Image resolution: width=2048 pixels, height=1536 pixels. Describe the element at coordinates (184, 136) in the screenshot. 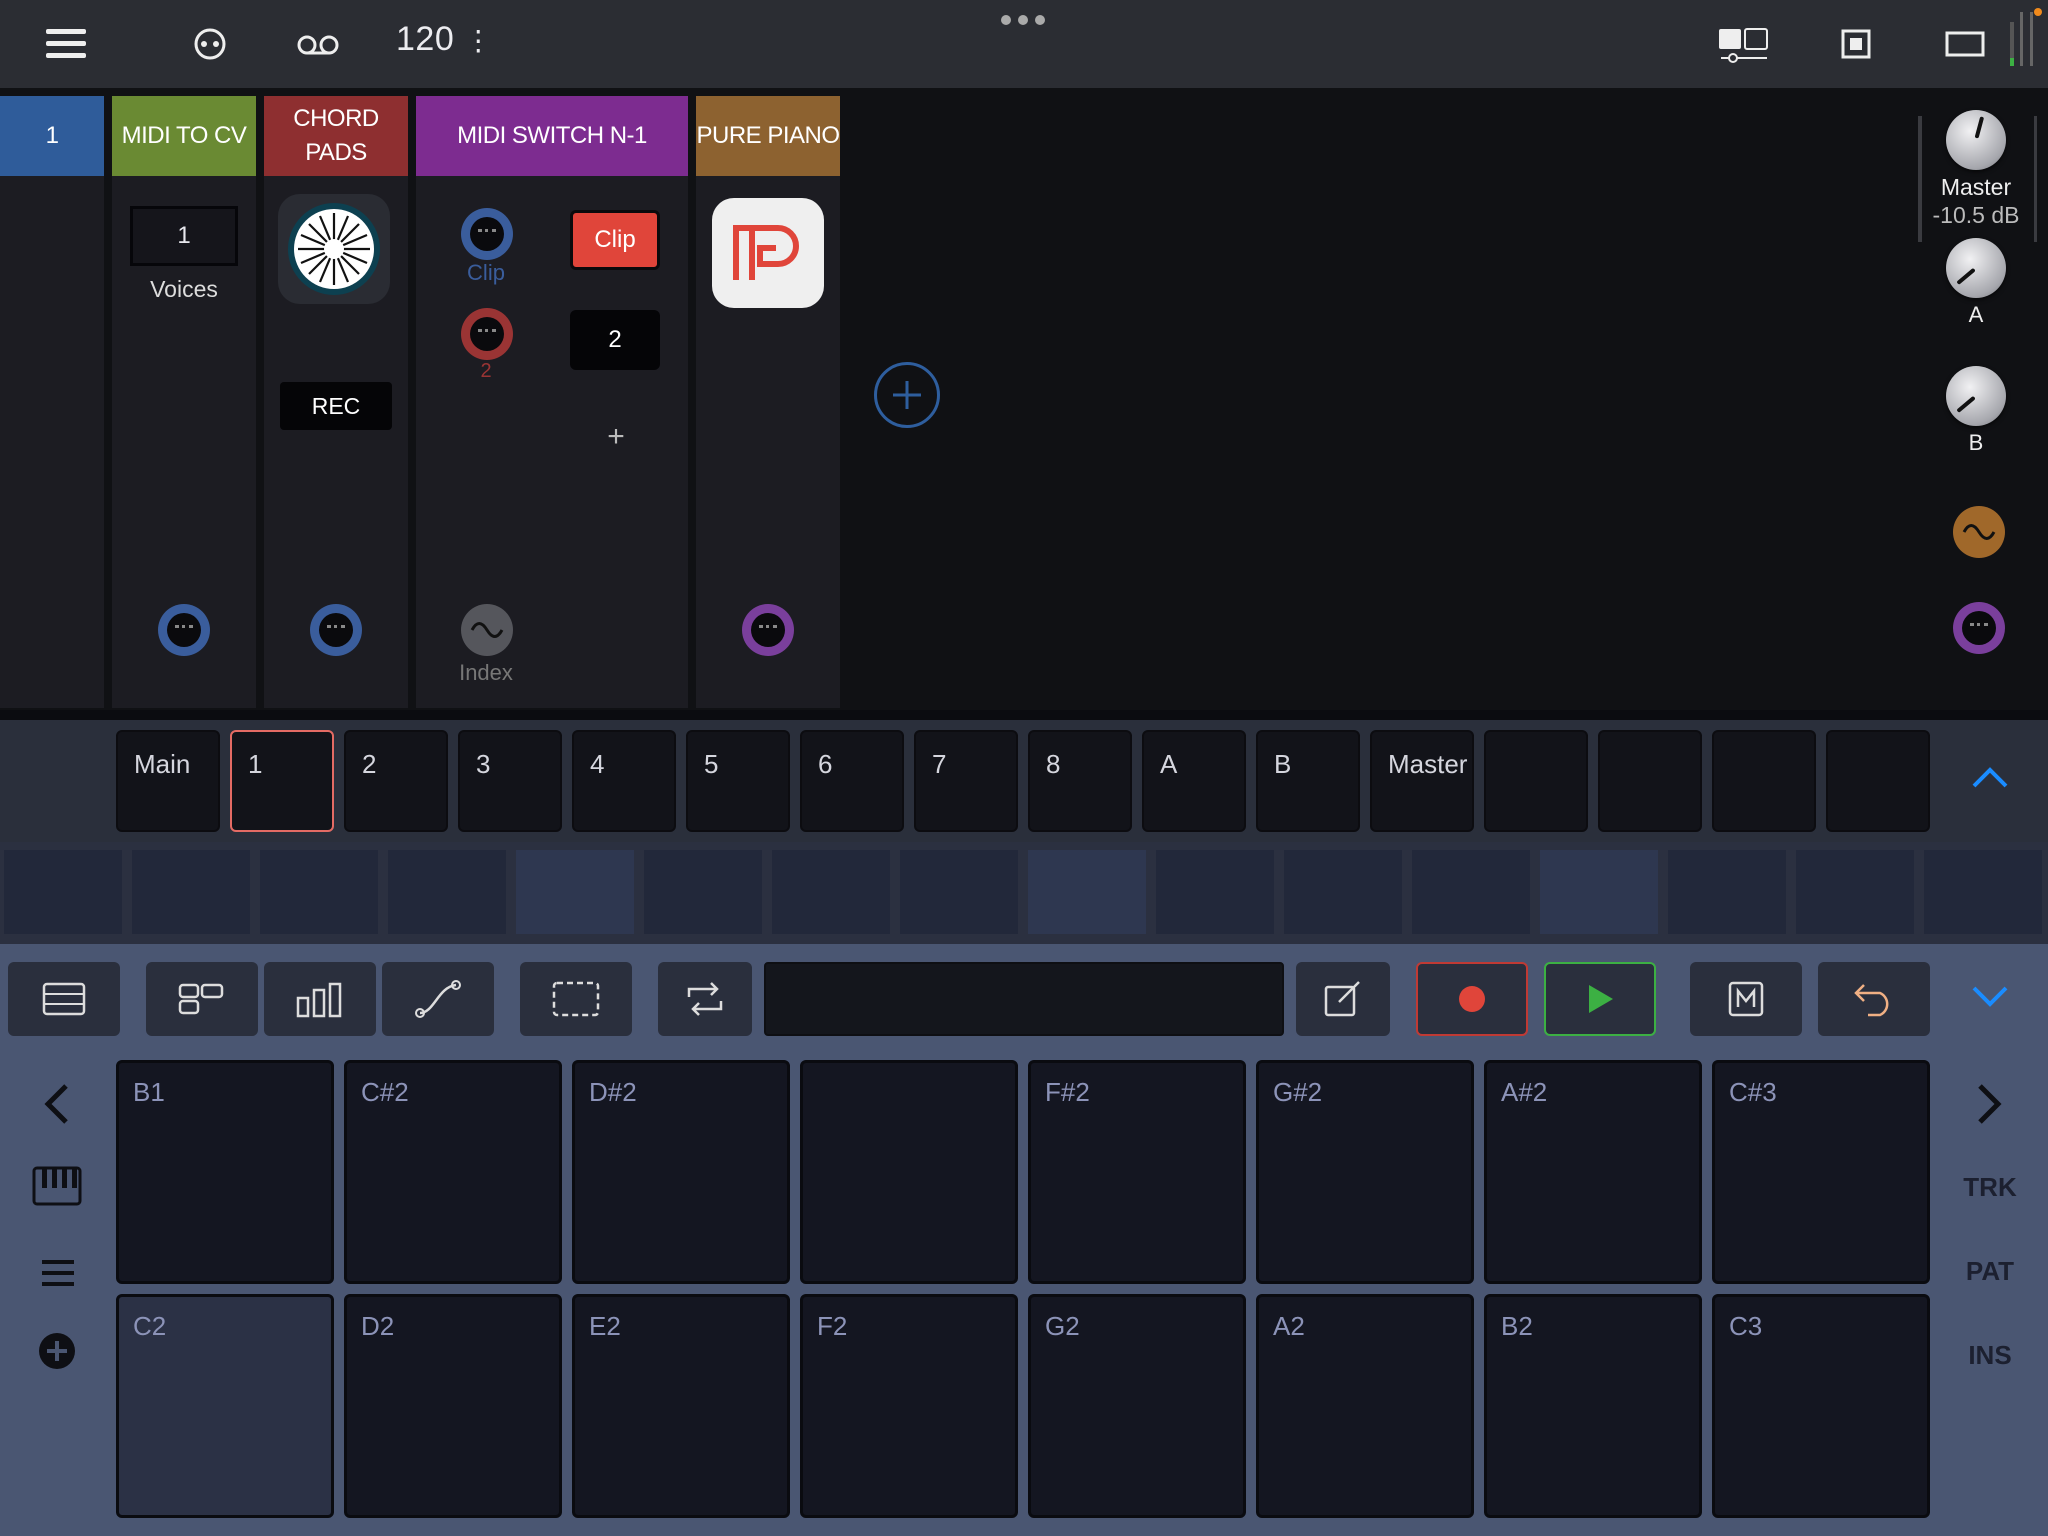

I see `module-header: MIDI TO CV` at that location.